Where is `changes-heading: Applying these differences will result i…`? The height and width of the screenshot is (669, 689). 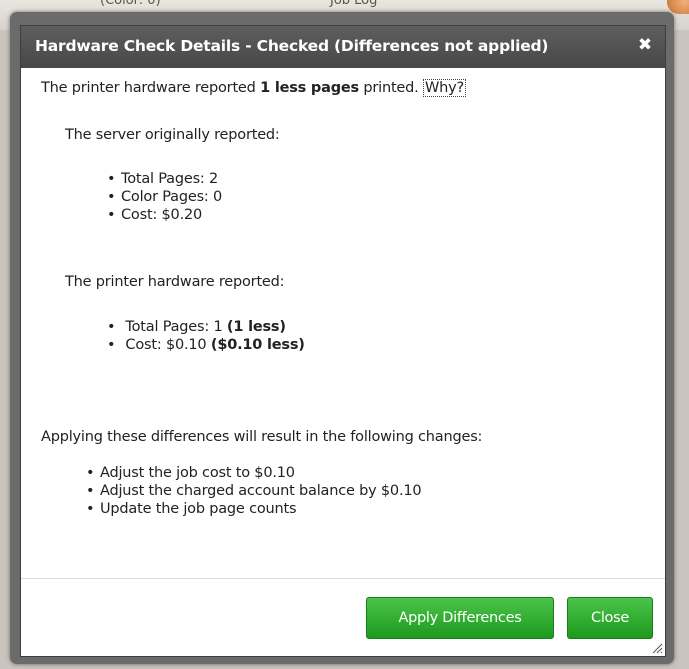 changes-heading: Applying these differences will result i… is located at coordinates (262, 437).